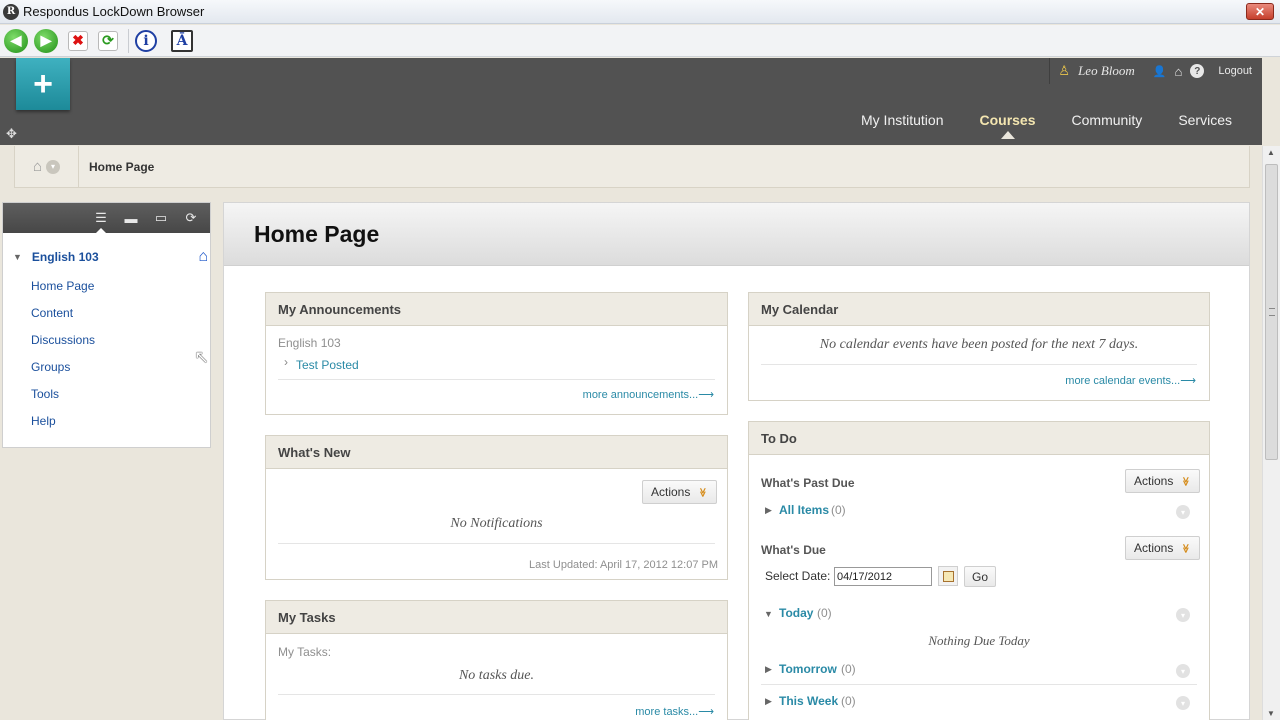 The height and width of the screenshot is (720, 1280). Describe the element at coordinates (640, 41) in the screenshot. I see `browser-toolbar: ◀ ▶ ✖ ⟳ i Ā` at that location.